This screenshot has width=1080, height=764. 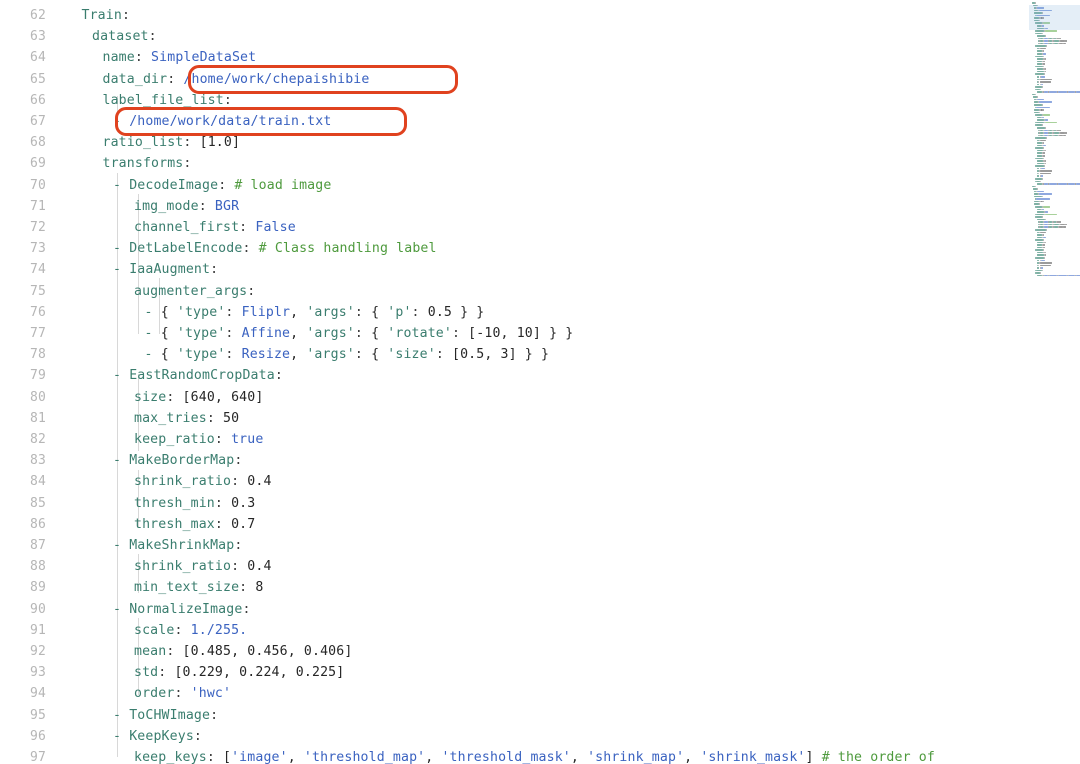 I want to click on code-line: 85 thresh_min: 0.3, so click(x=514, y=503).